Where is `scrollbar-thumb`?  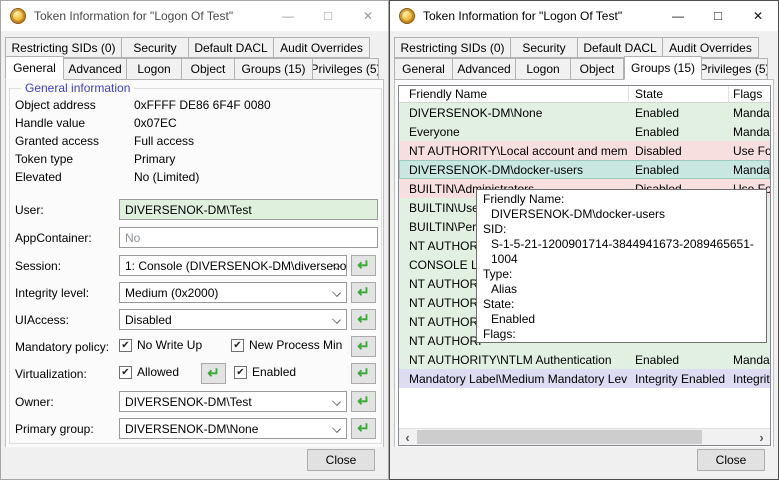
scrollbar-thumb is located at coordinates (559, 437).